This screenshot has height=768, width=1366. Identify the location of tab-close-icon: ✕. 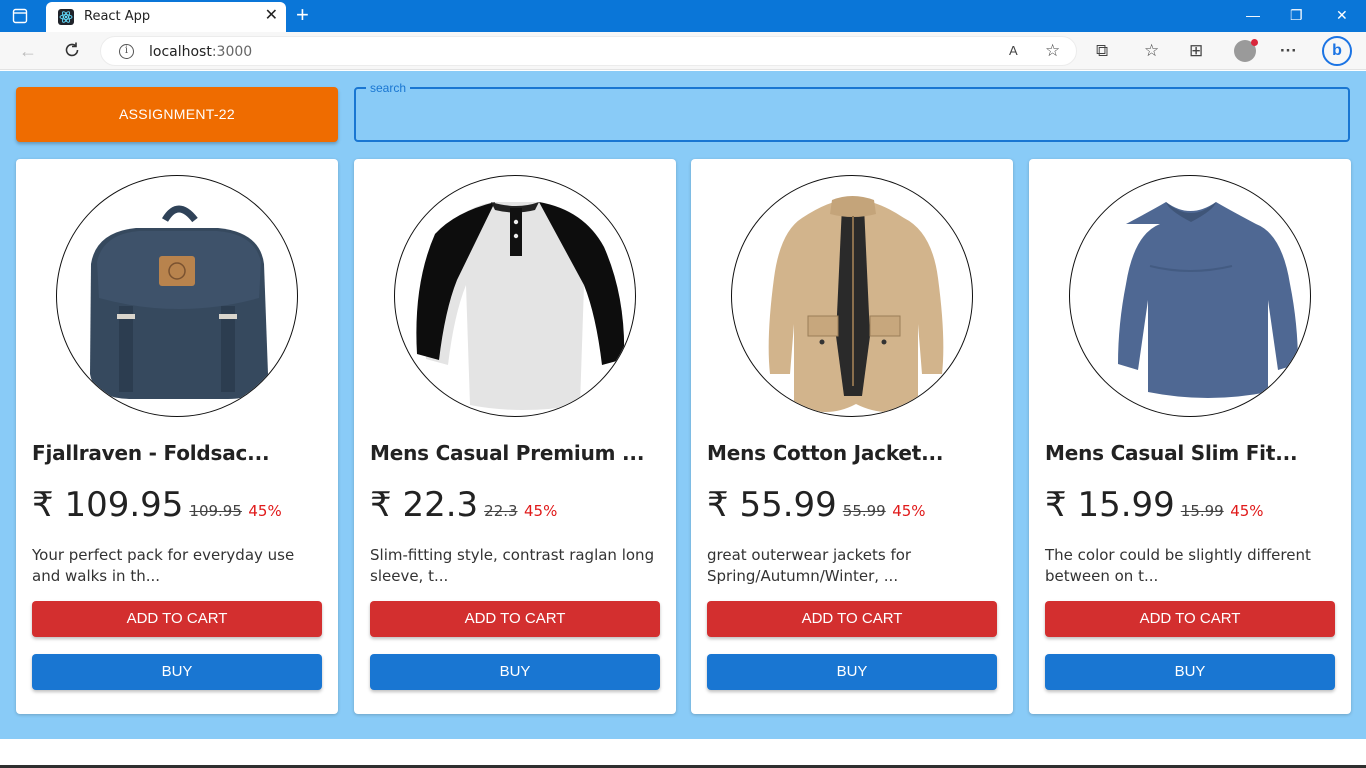
(271, 16).